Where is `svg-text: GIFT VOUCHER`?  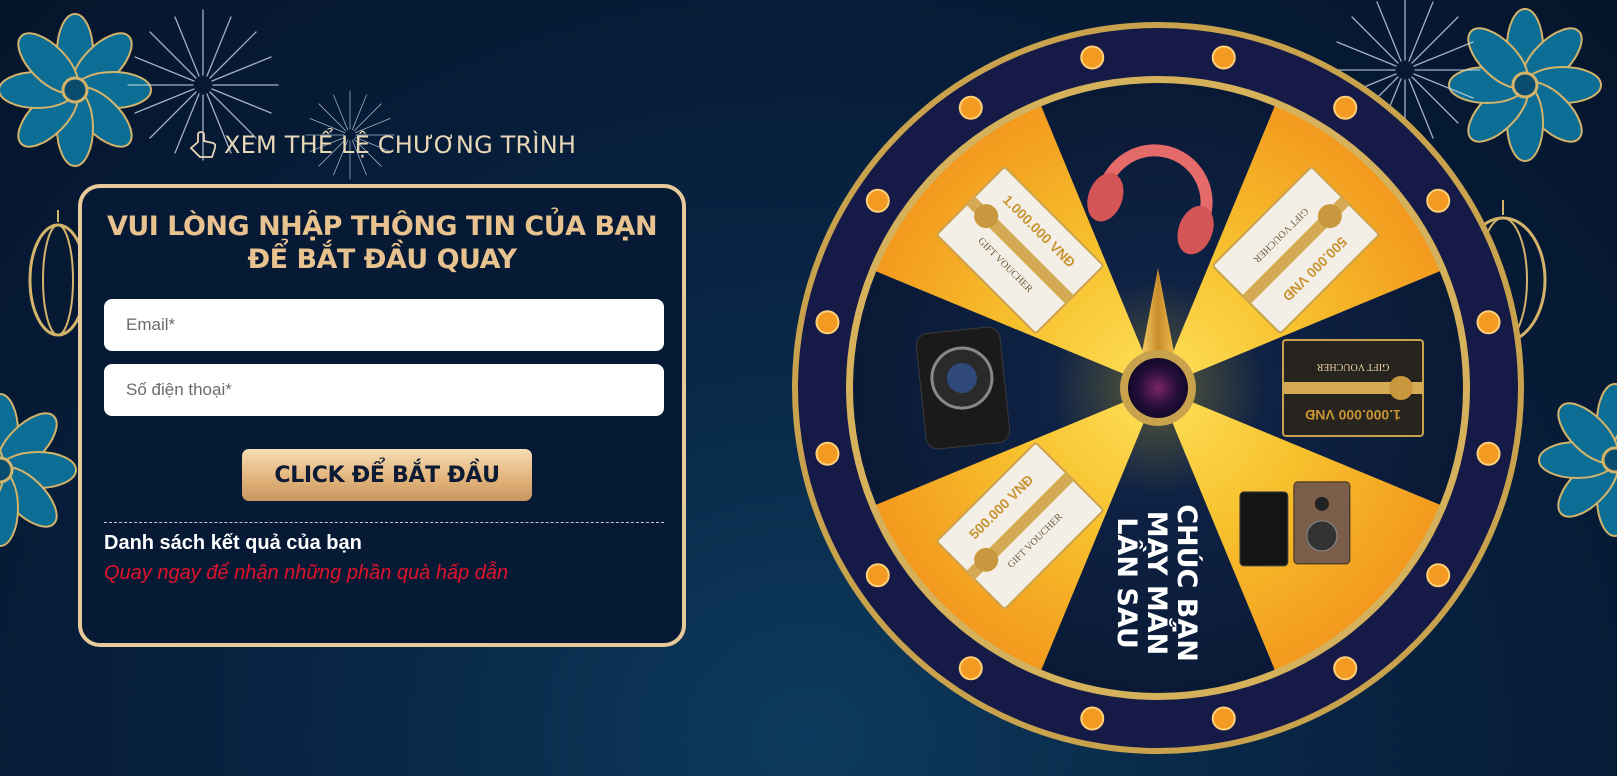
svg-text: GIFT VOUCHER is located at coordinates (1352, 366).